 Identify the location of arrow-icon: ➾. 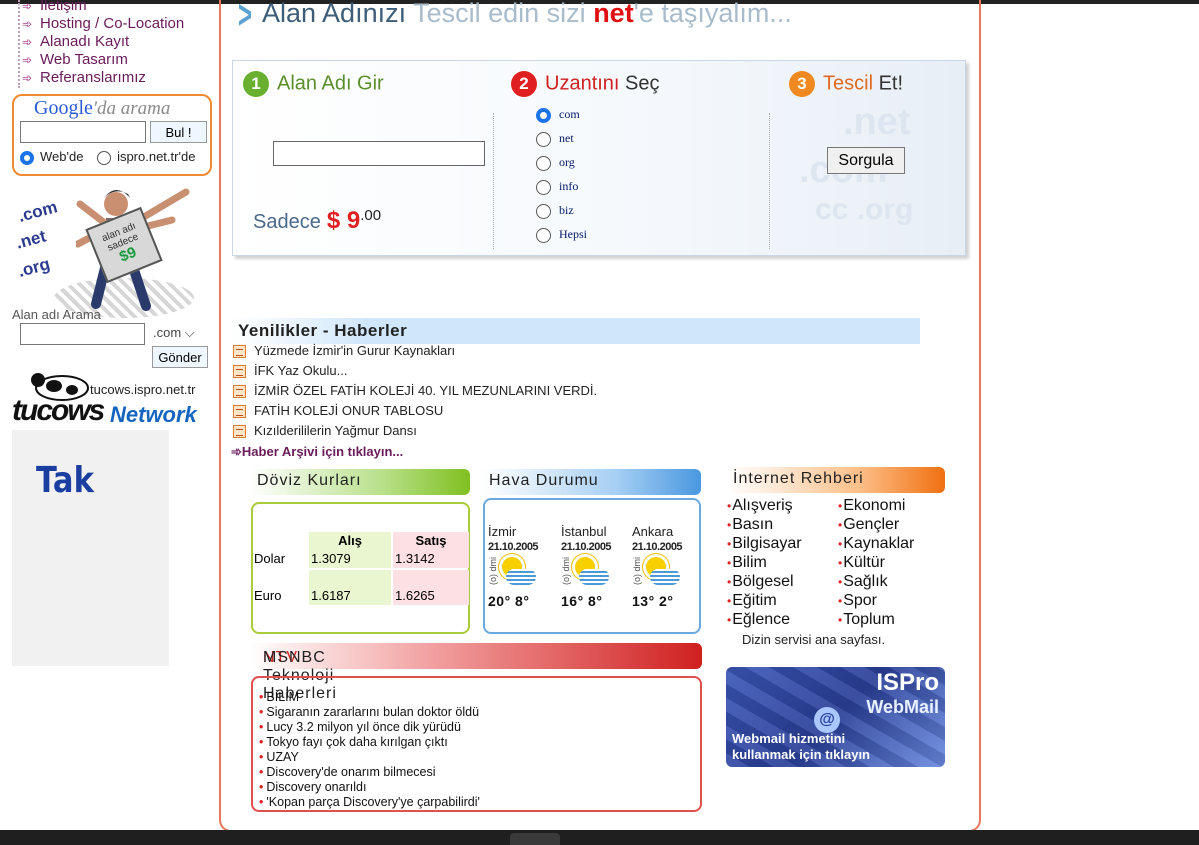
(236, 451).